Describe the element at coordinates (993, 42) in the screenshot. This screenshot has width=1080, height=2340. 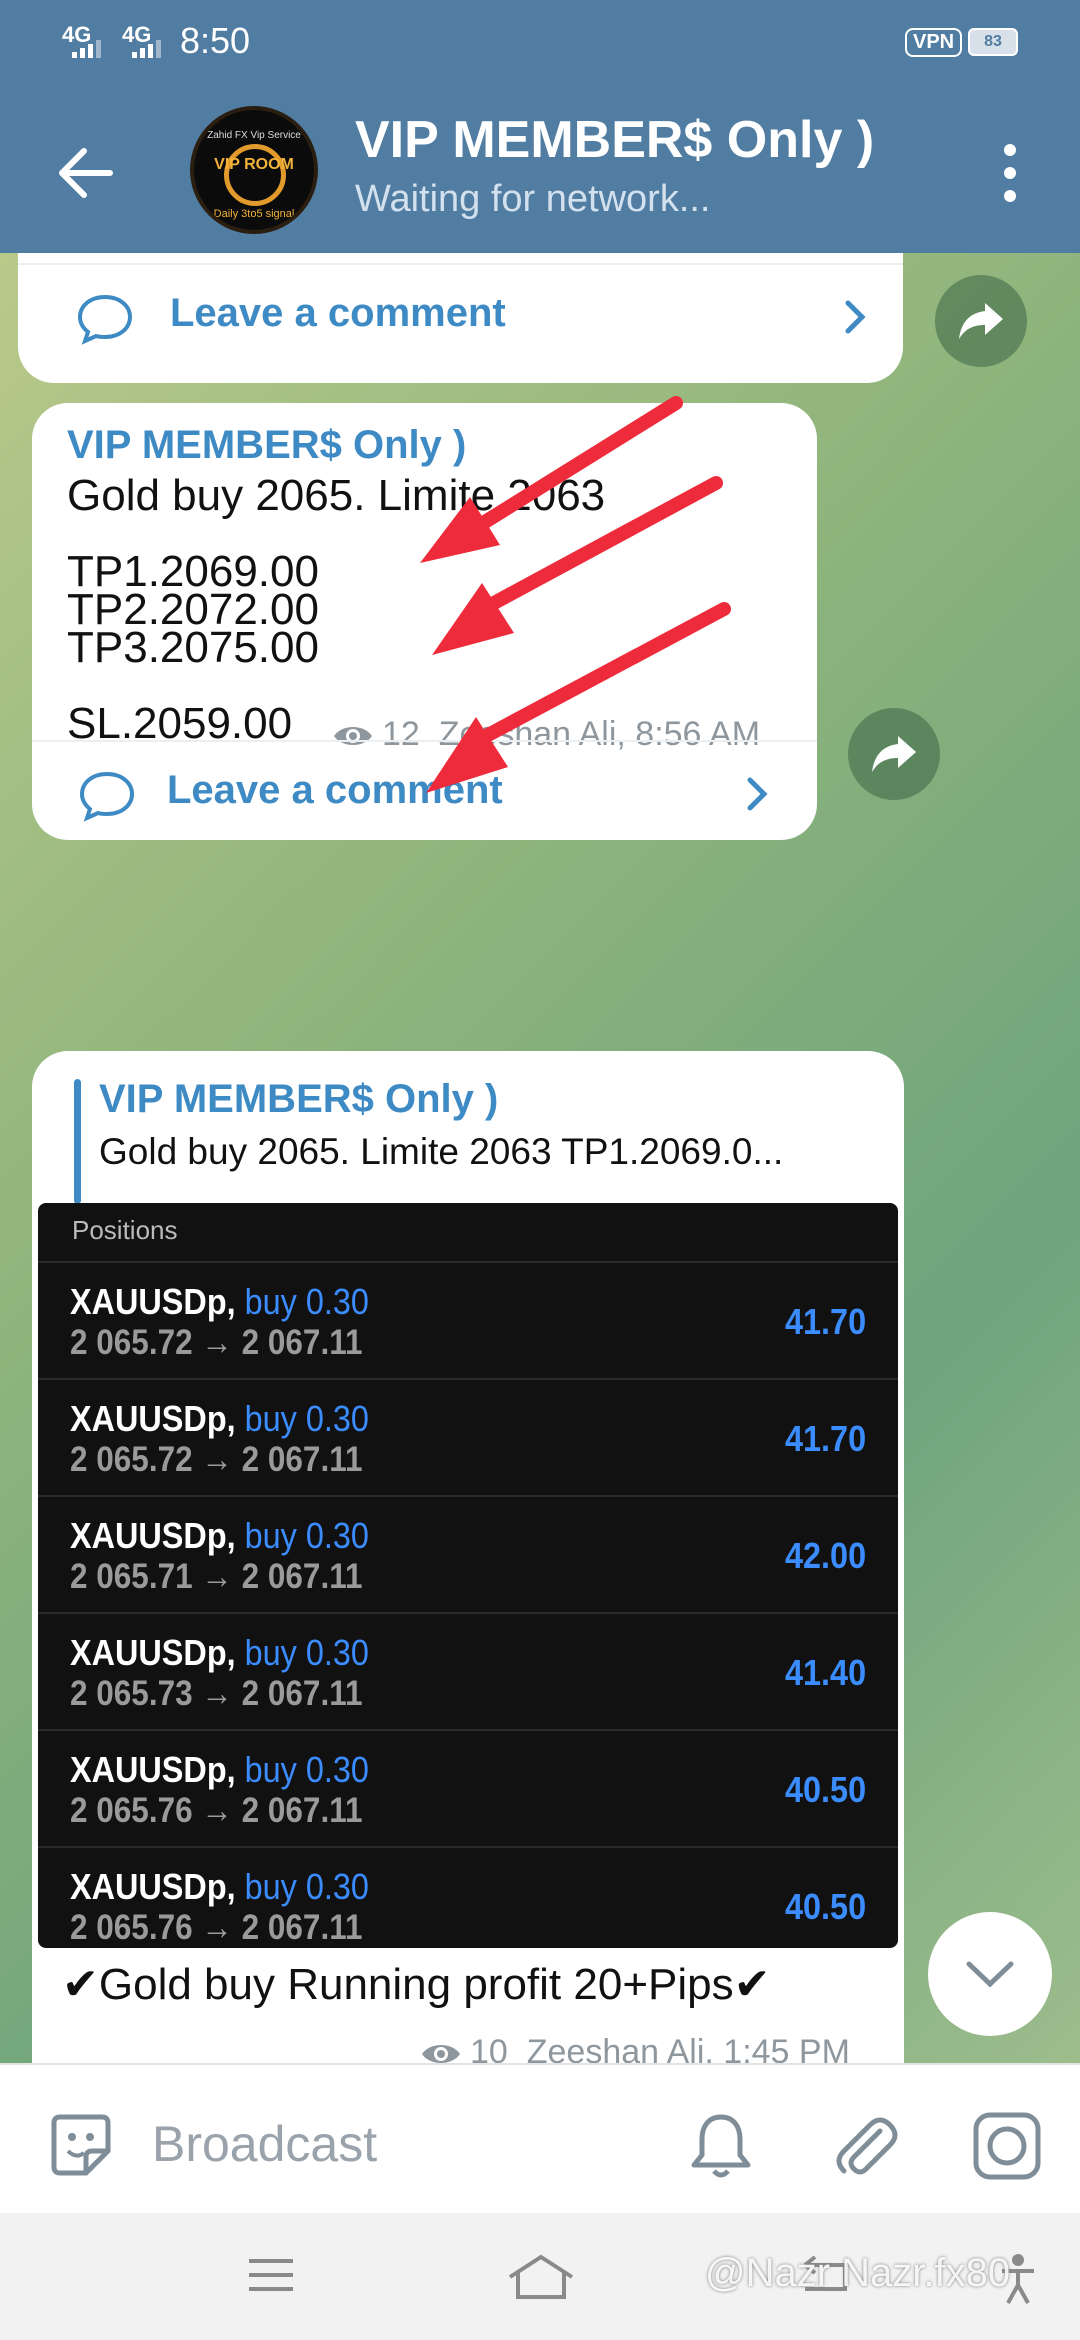
I see `battery-indicator: 83` at that location.